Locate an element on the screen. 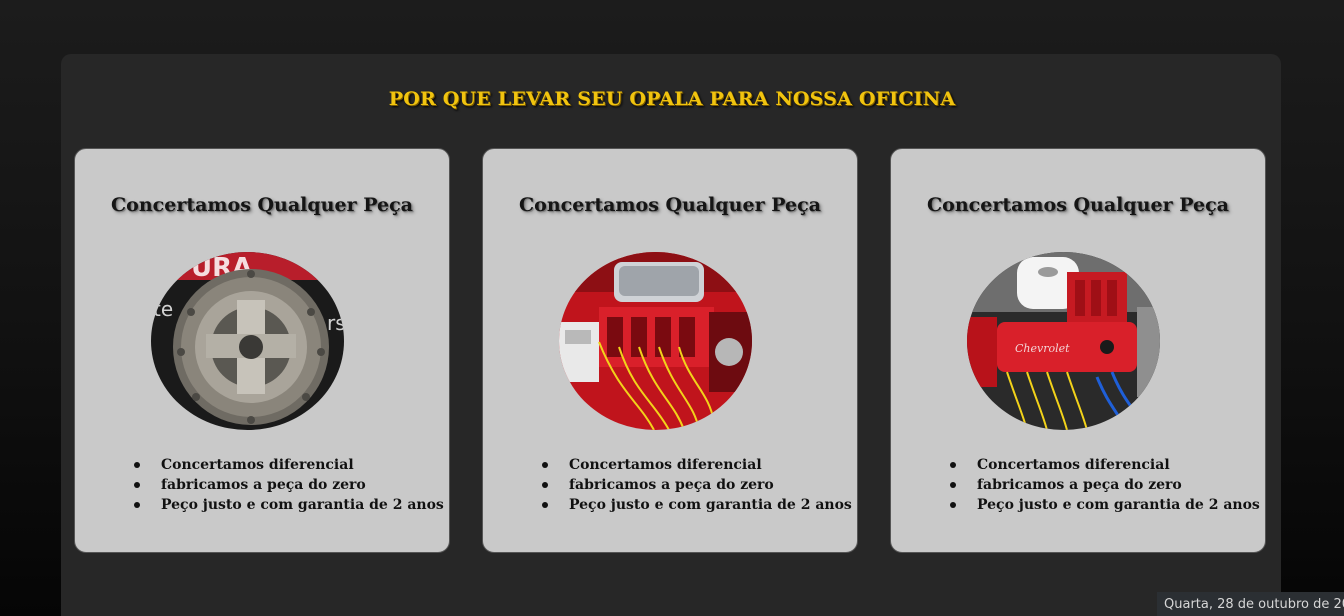 Image resolution: width=1344 pixels, height=616 pixels. date-label: Quarta, 28 de outubro de 2020 is located at coordinates (1250, 604).